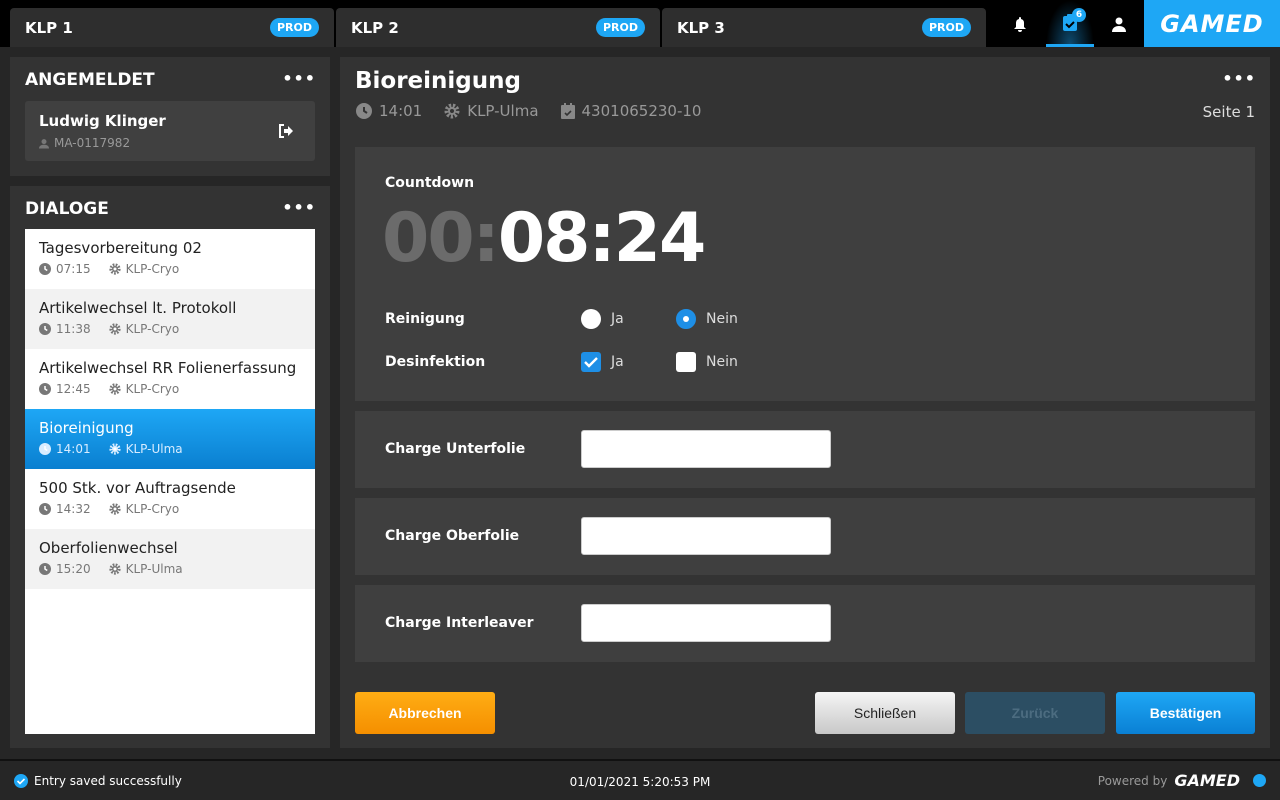 The width and height of the screenshot is (1280, 800). What do you see at coordinates (73, 269) in the screenshot?
I see `dialog-time: 07:15` at bounding box center [73, 269].